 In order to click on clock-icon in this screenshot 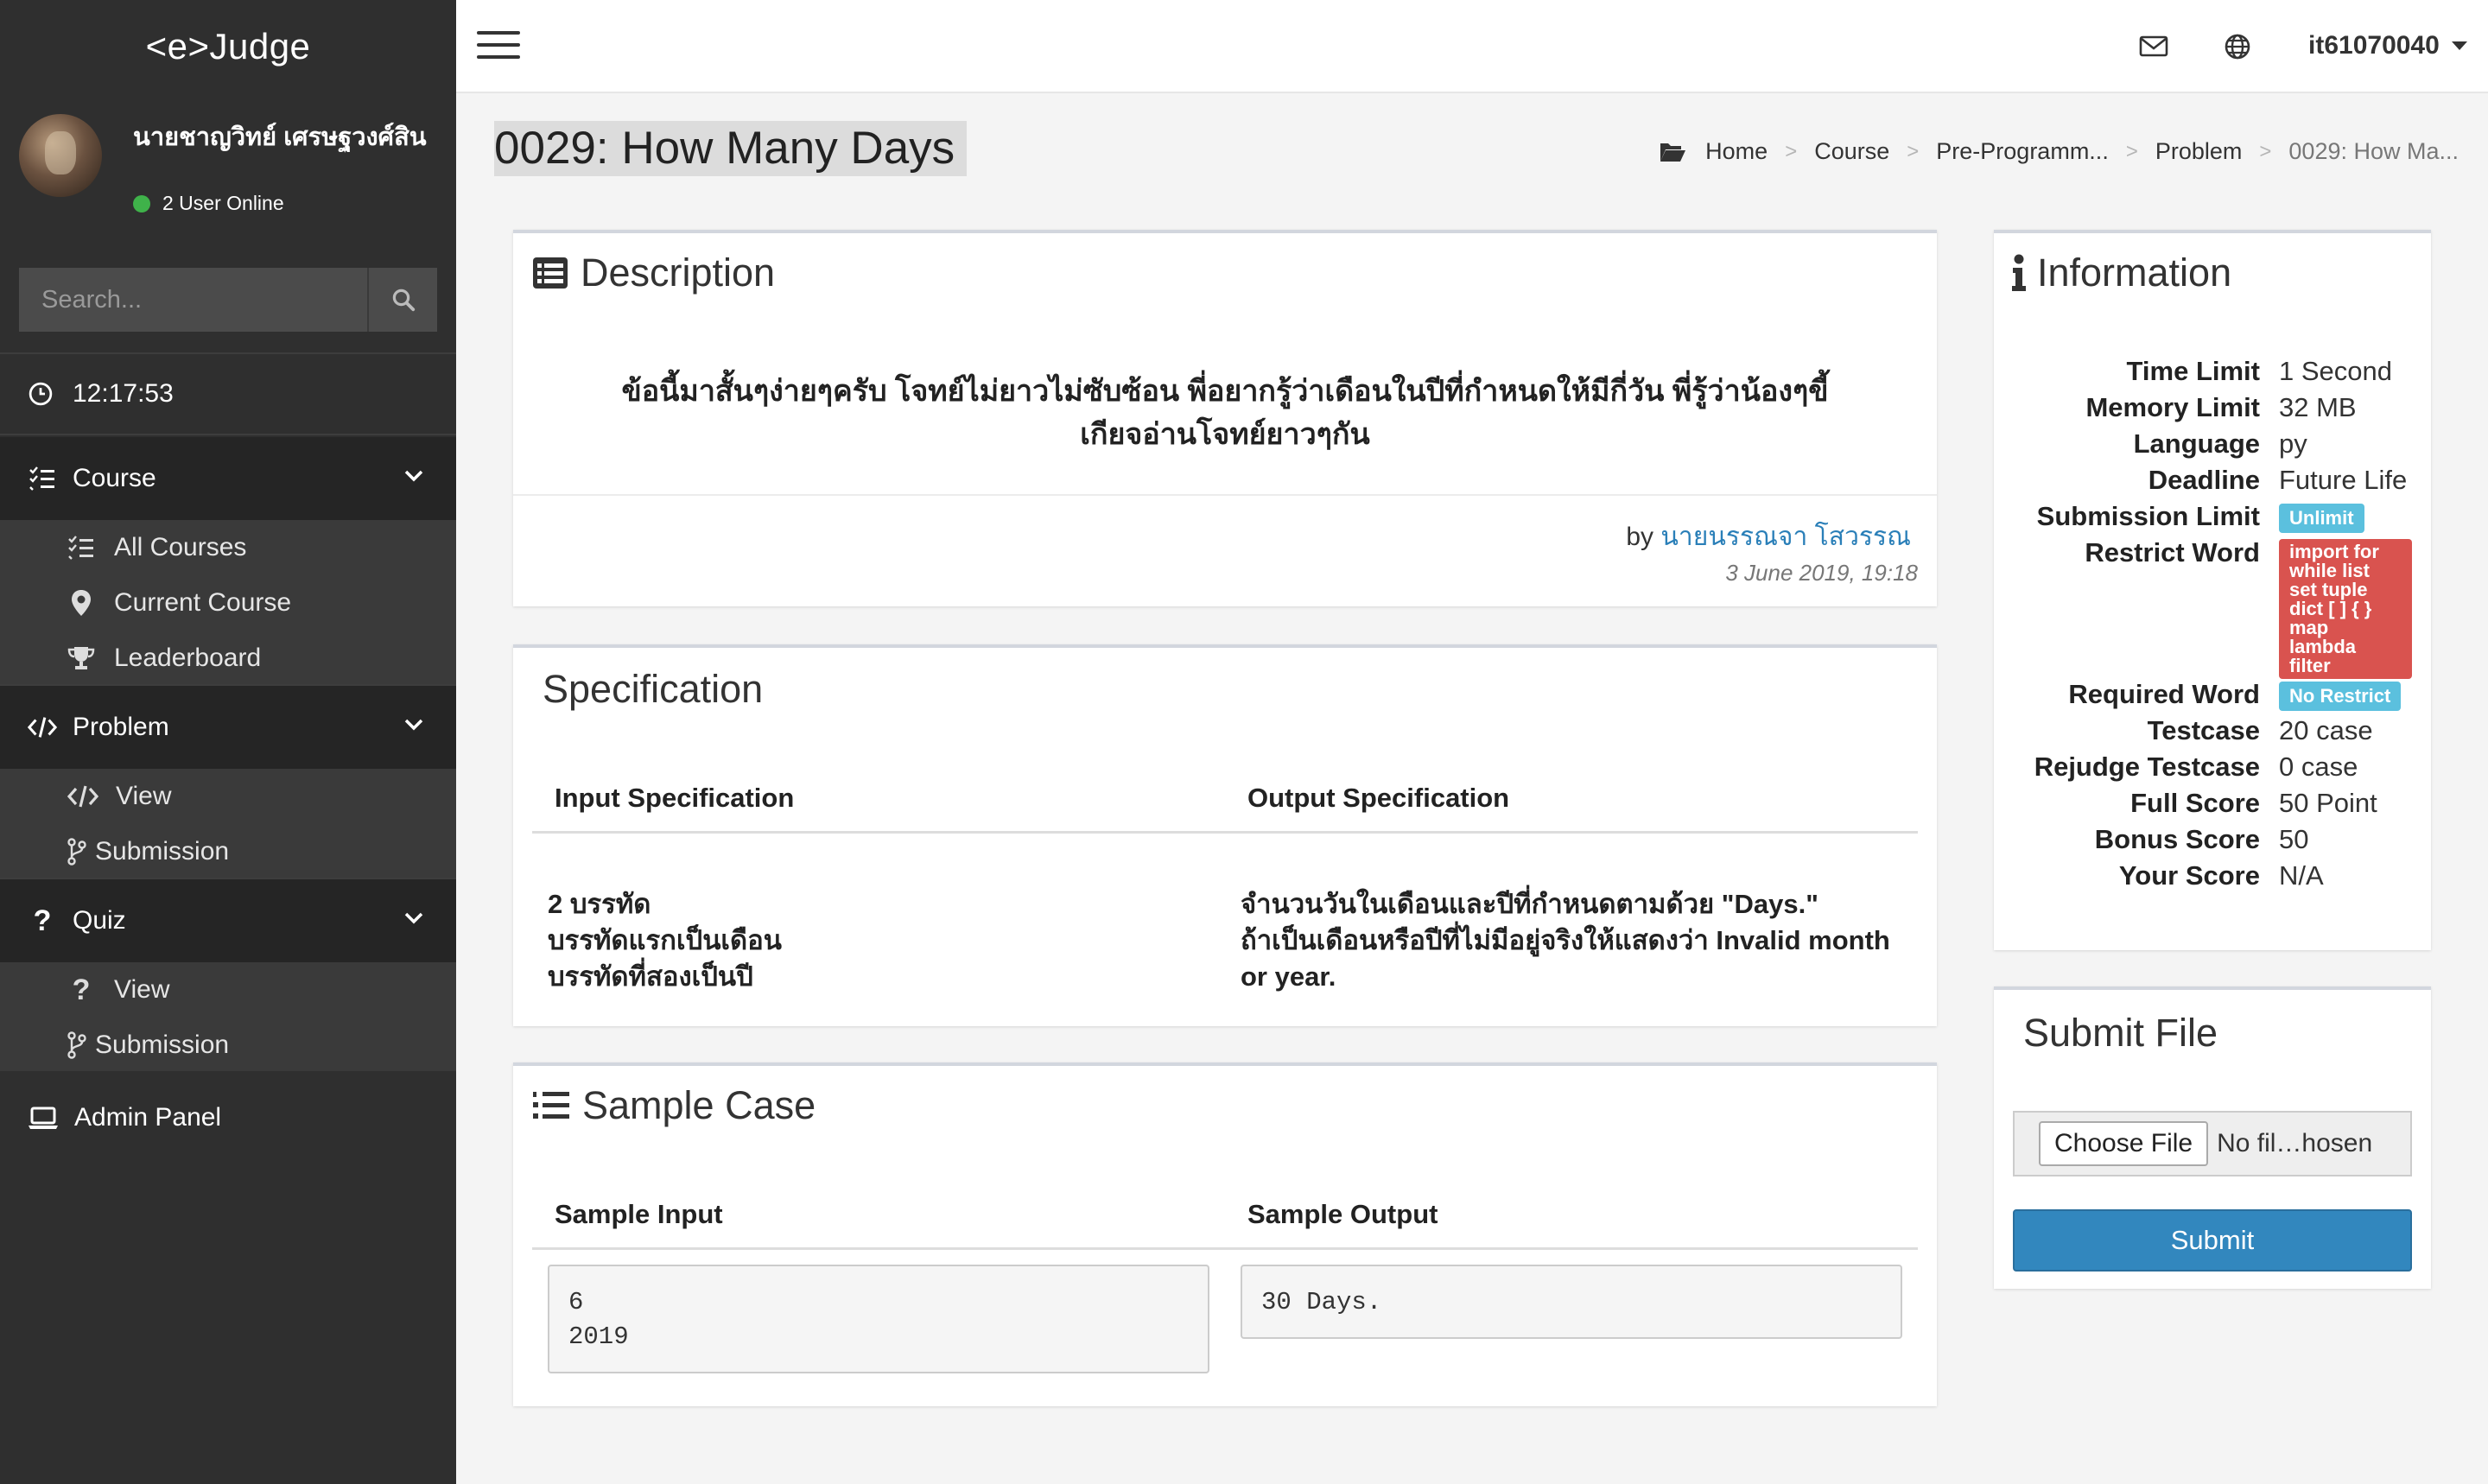, I will do `click(41, 394)`.